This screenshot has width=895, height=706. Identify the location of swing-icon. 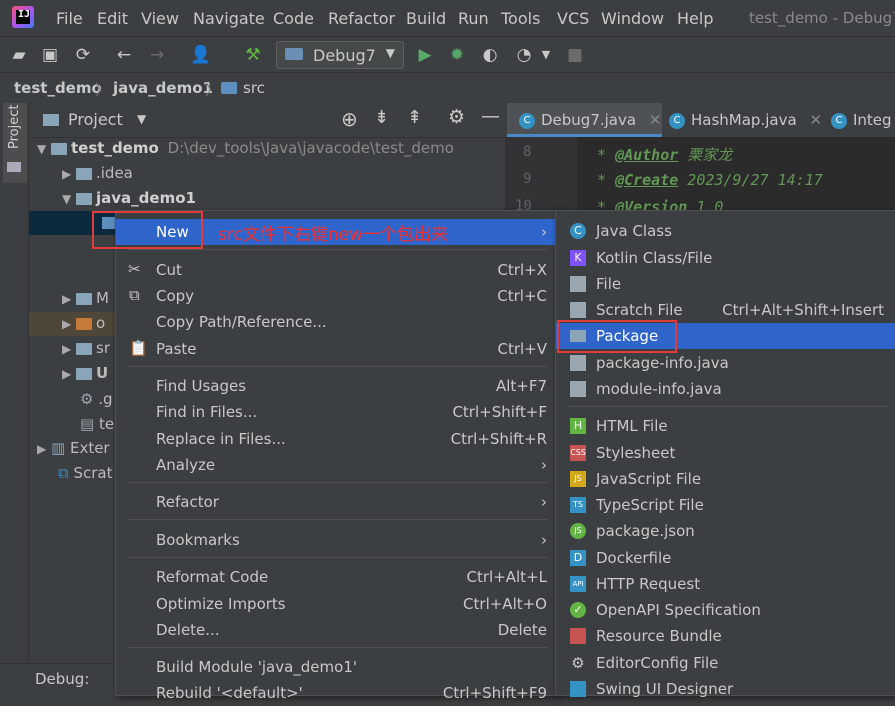
(578, 689).